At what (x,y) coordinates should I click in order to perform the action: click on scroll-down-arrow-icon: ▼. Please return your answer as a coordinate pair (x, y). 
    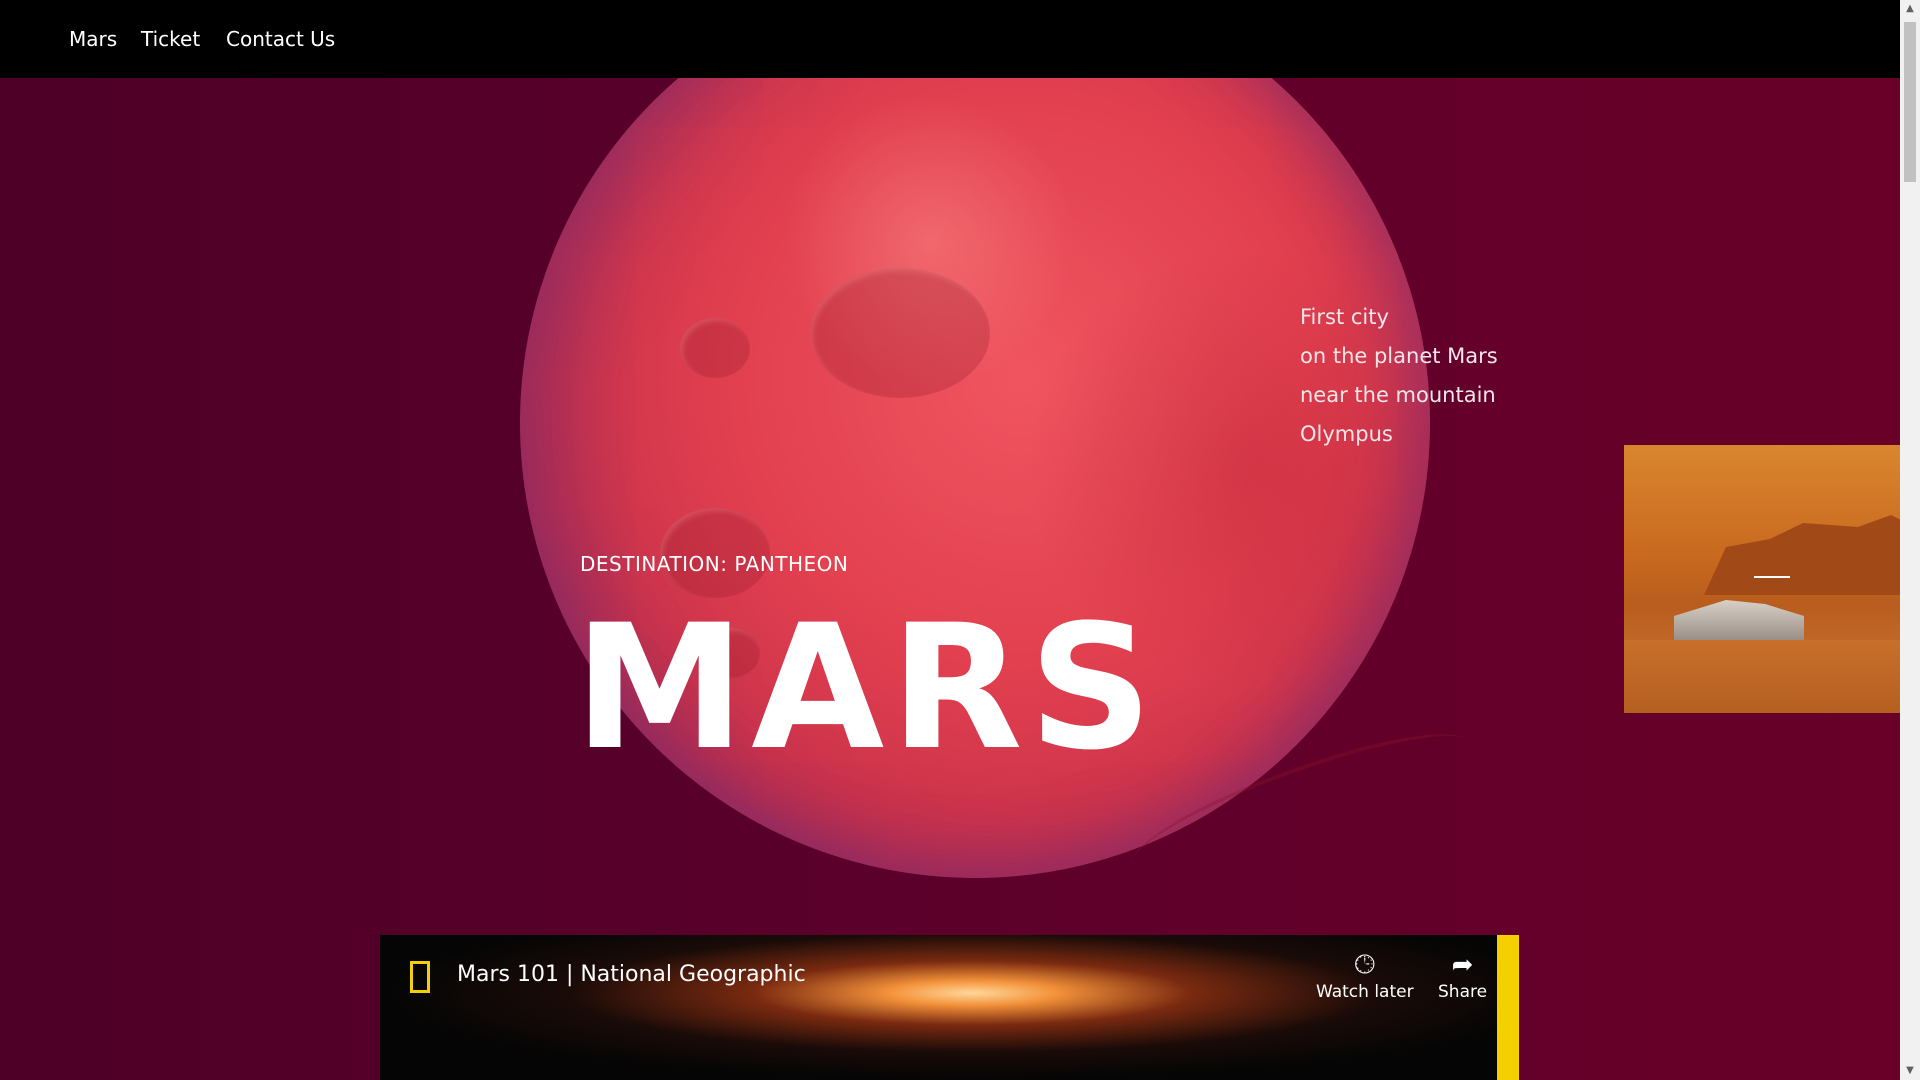
    Looking at the image, I should click on (1910, 1071).